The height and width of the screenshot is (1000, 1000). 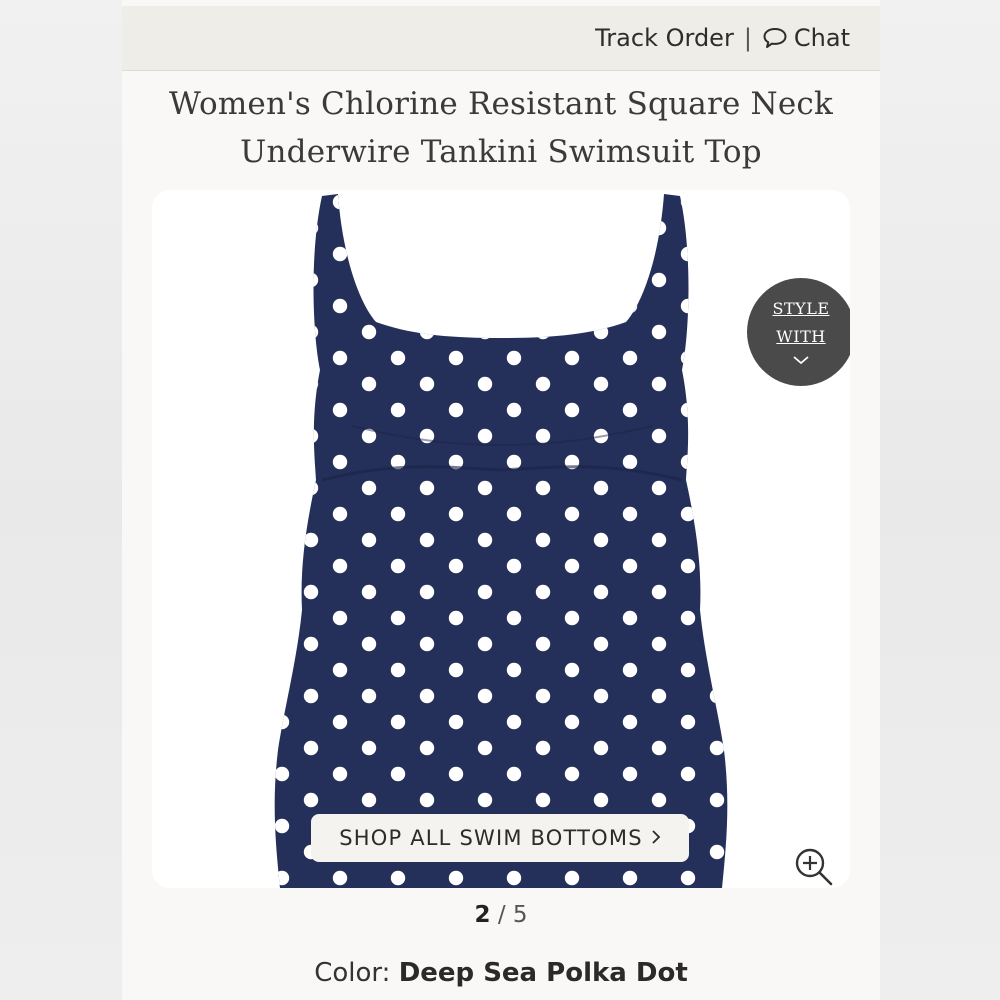 I want to click on background-right, so click(x=940, y=500).